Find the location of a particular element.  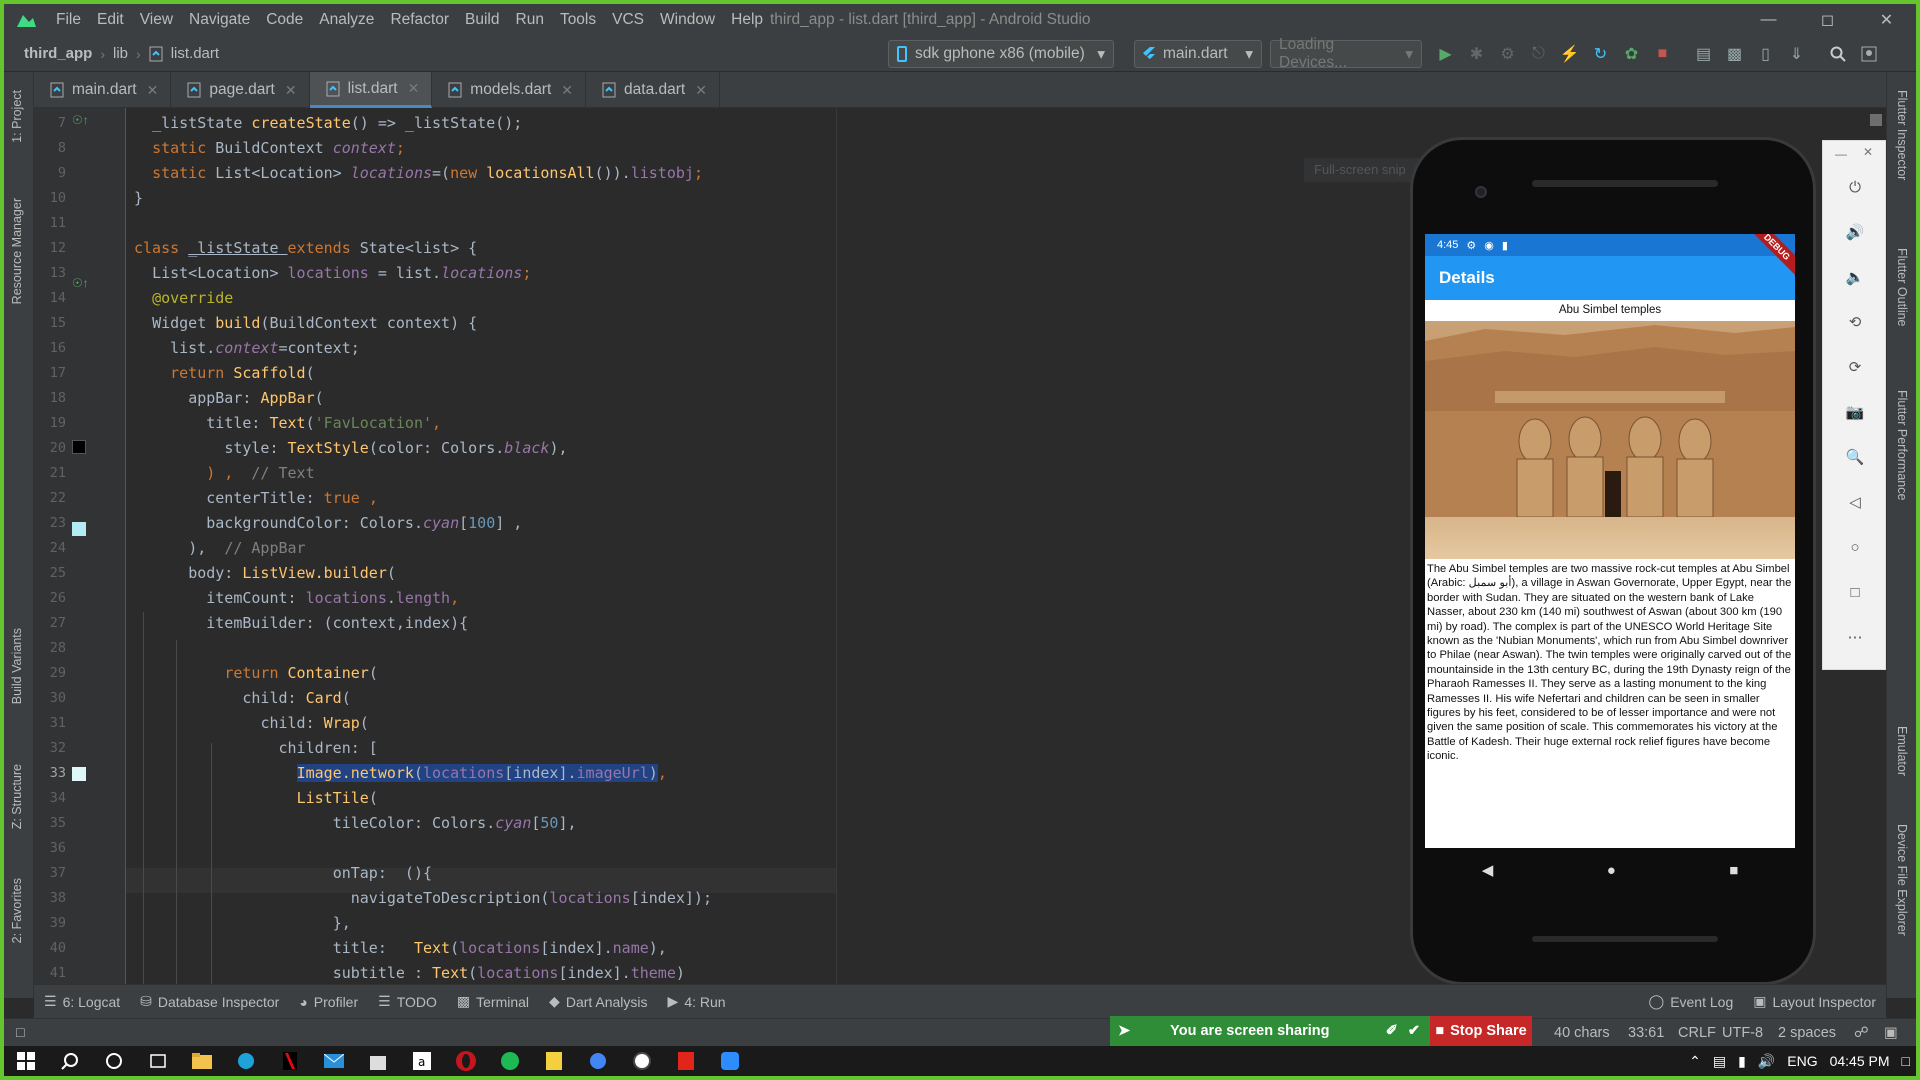

browser-icon is located at coordinates (598, 1061).